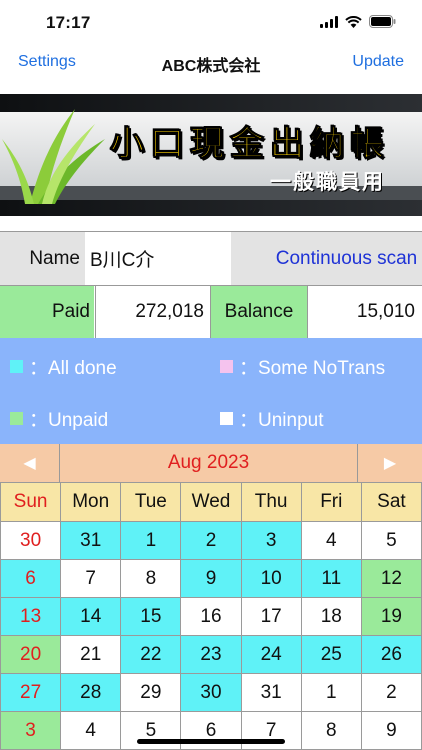 The height and width of the screenshot is (750, 422). What do you see at coordinates (47, 312) in the screenshot?
I see `paid-label: Paid` at bounding box center [47, 312].